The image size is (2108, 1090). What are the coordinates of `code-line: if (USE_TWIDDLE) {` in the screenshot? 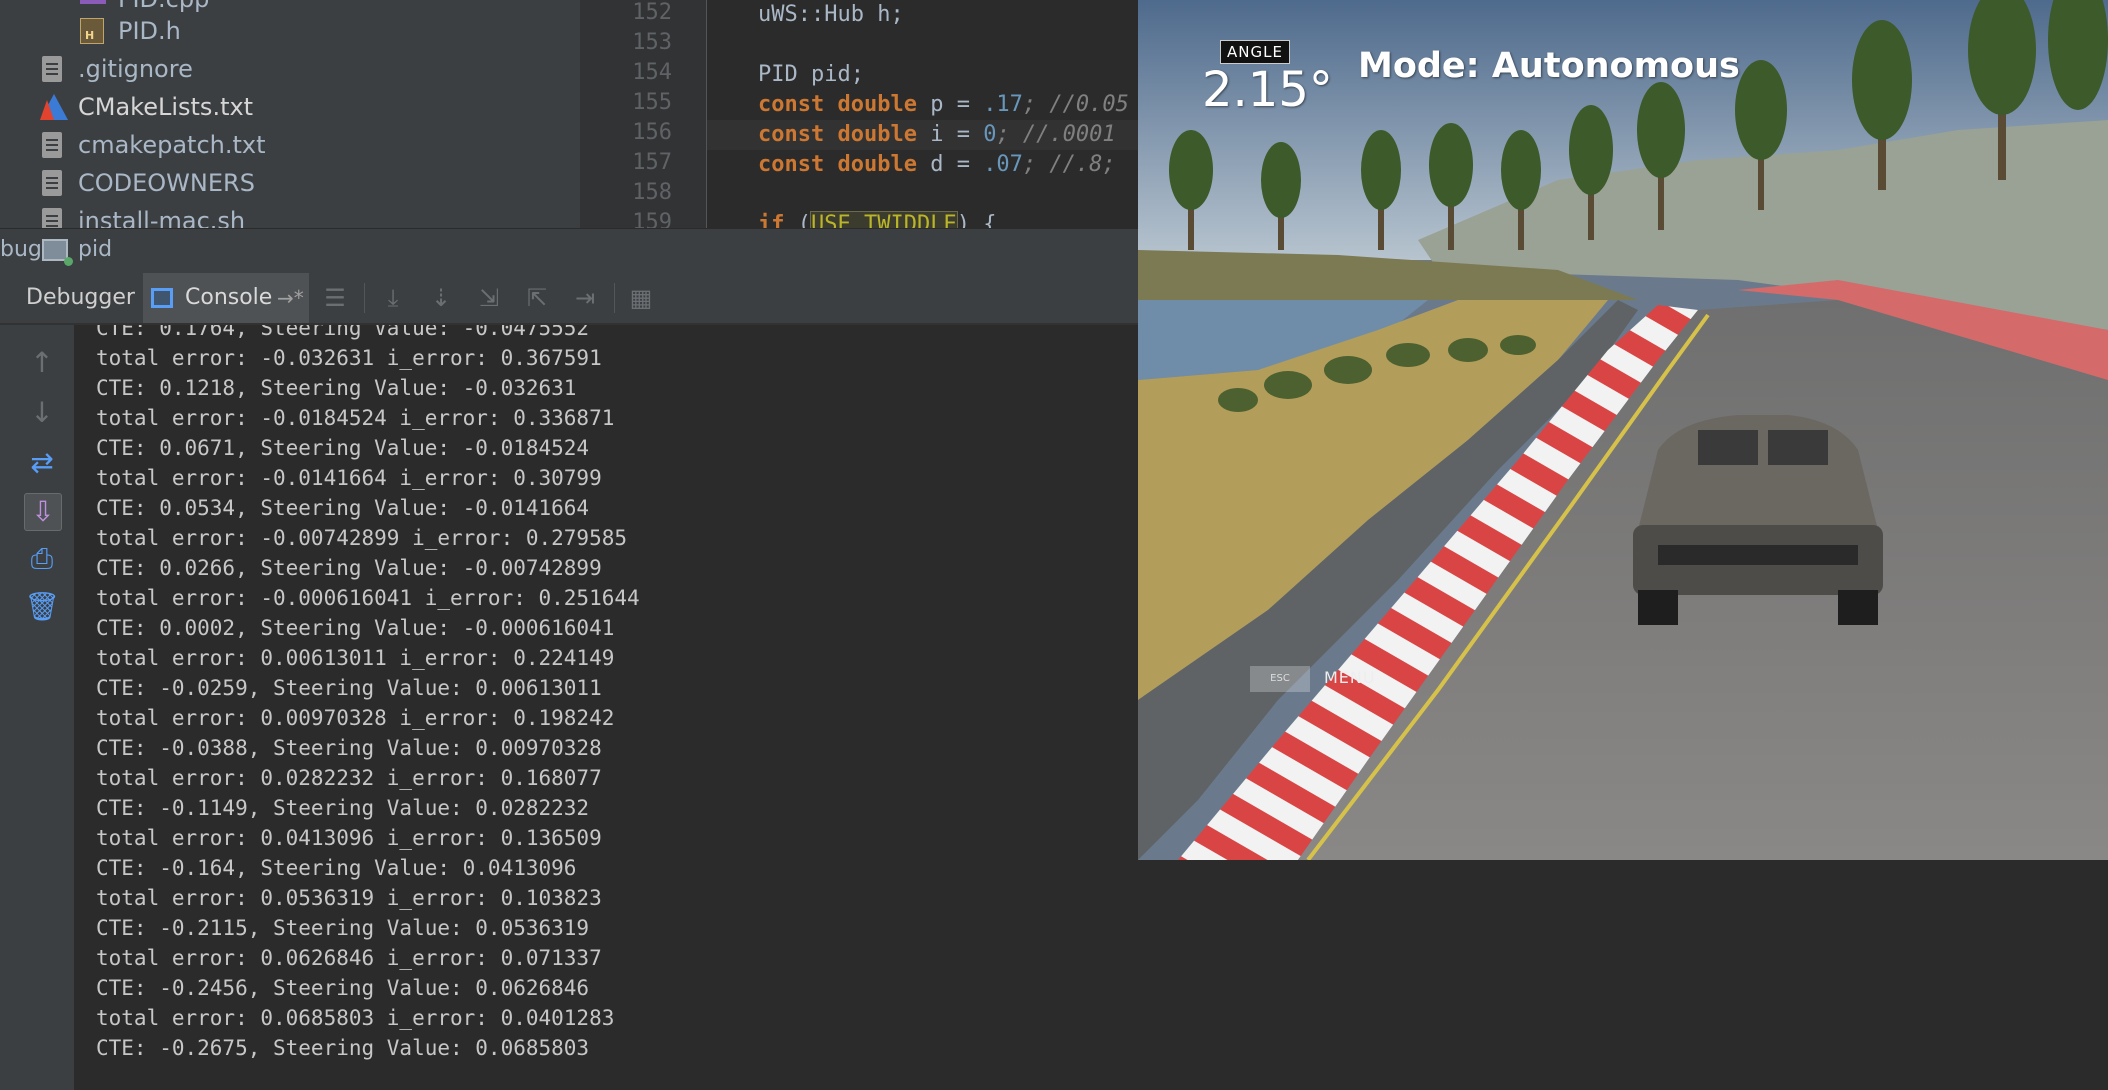 It's located at (922, 219).